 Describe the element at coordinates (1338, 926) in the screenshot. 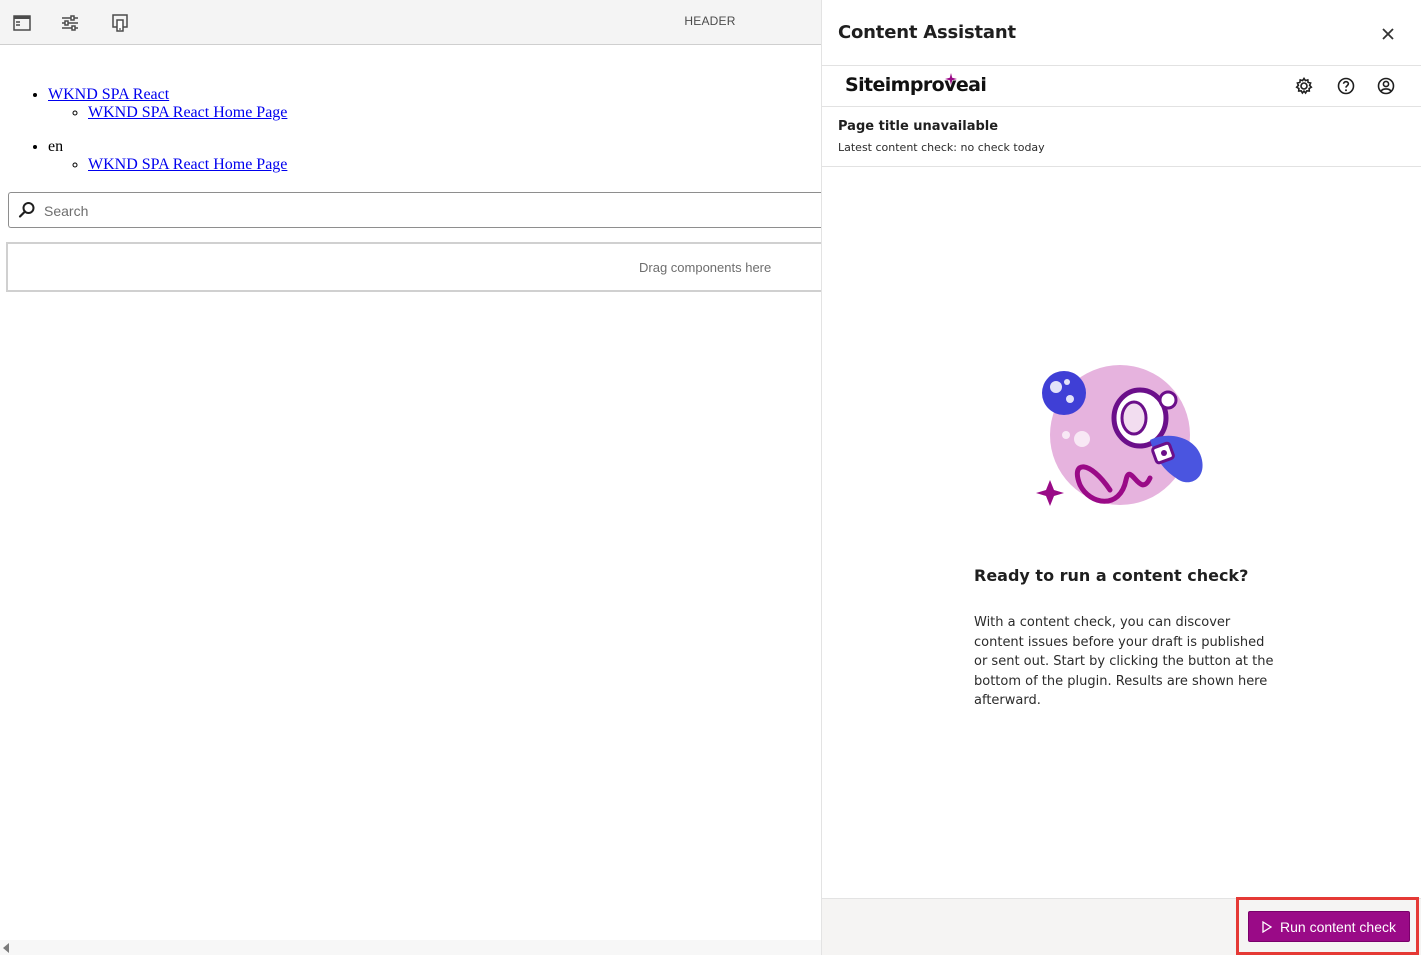

I see `run-button-label: Run content check` at that location.